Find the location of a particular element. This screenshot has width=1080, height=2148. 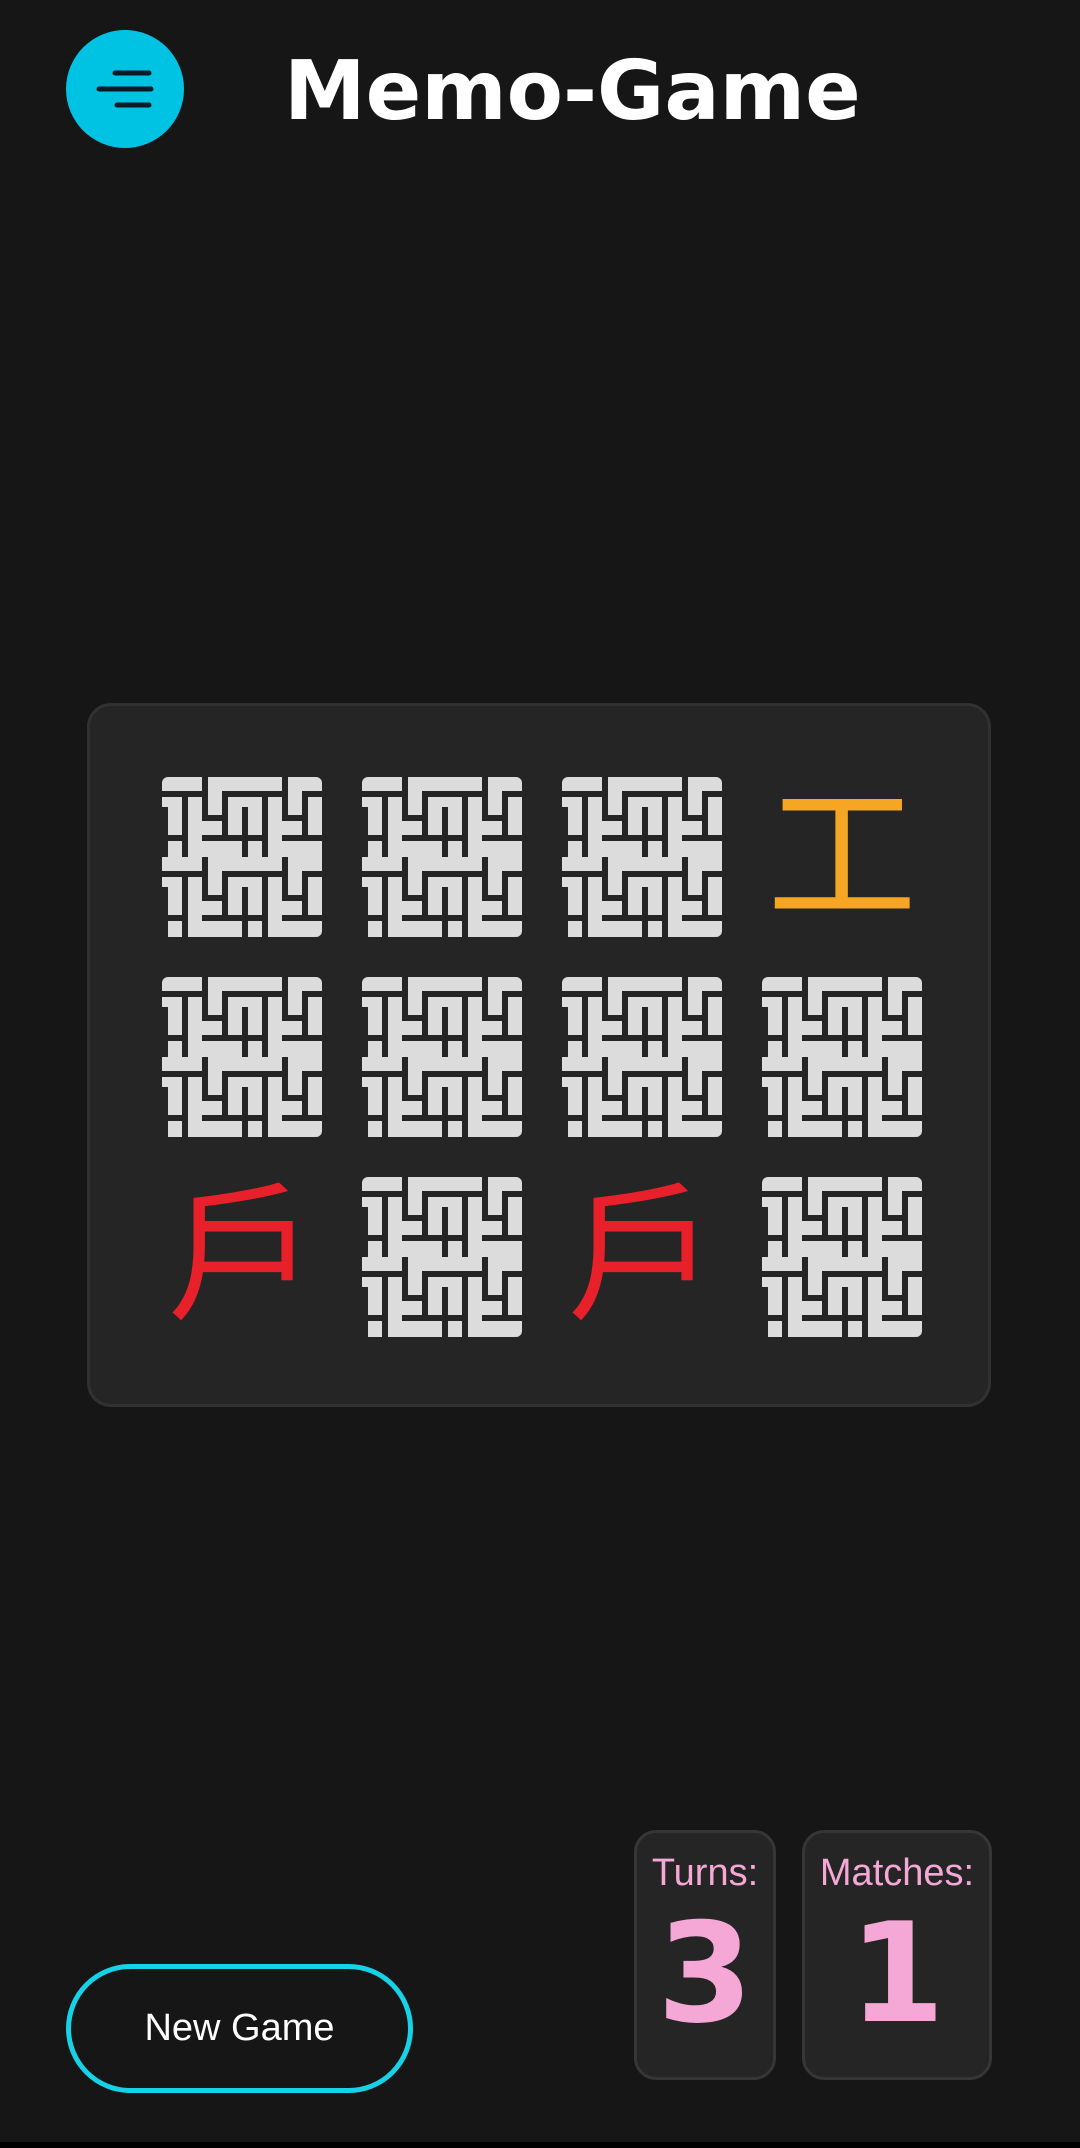

matches-value: 1 is located at coordinates (897, 1973).